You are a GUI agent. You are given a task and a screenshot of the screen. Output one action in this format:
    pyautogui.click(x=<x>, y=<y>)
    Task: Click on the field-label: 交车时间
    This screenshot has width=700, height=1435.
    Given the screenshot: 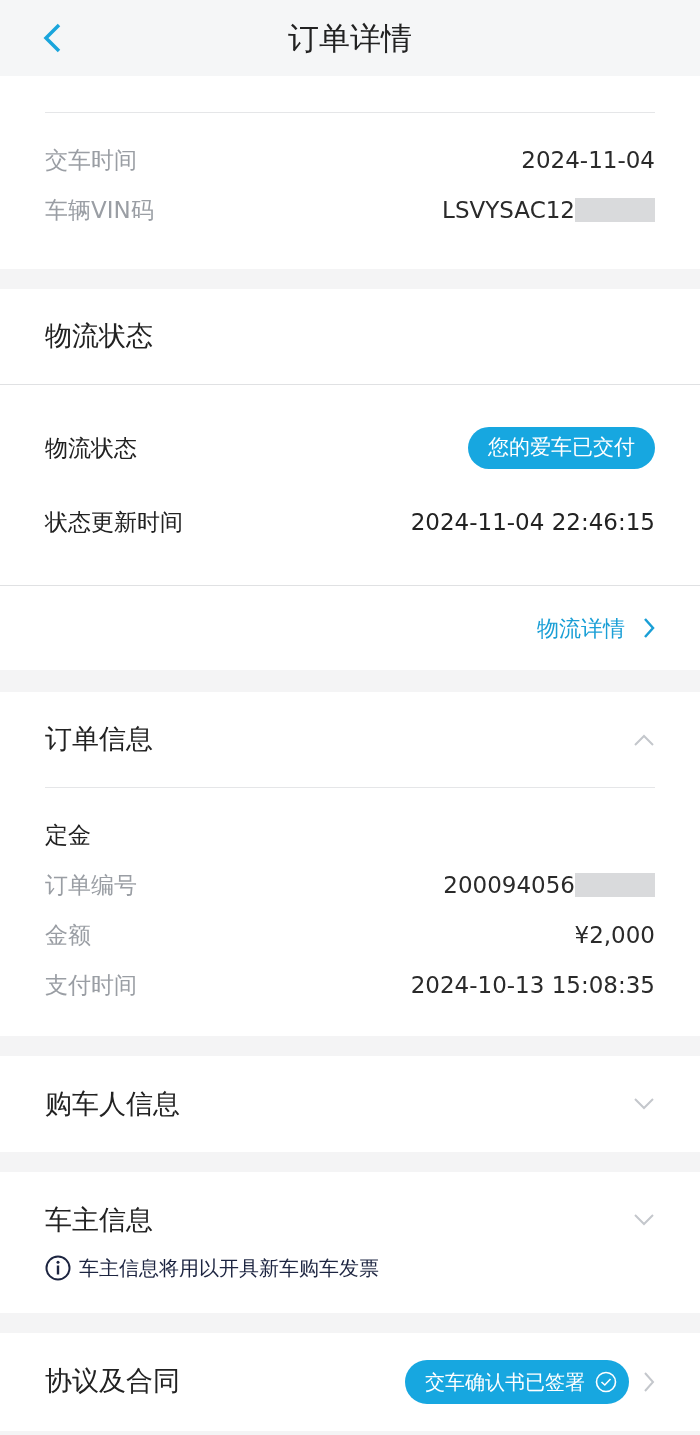 What is the action you would take?
    pyautogui.click(x=91, y=160)
    